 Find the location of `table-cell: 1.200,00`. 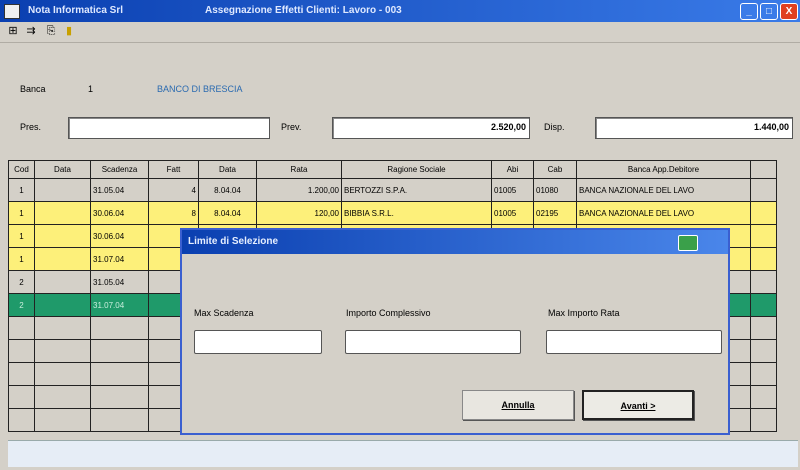

table-cell: 1.200,00 is located at coordinates (299, 190).